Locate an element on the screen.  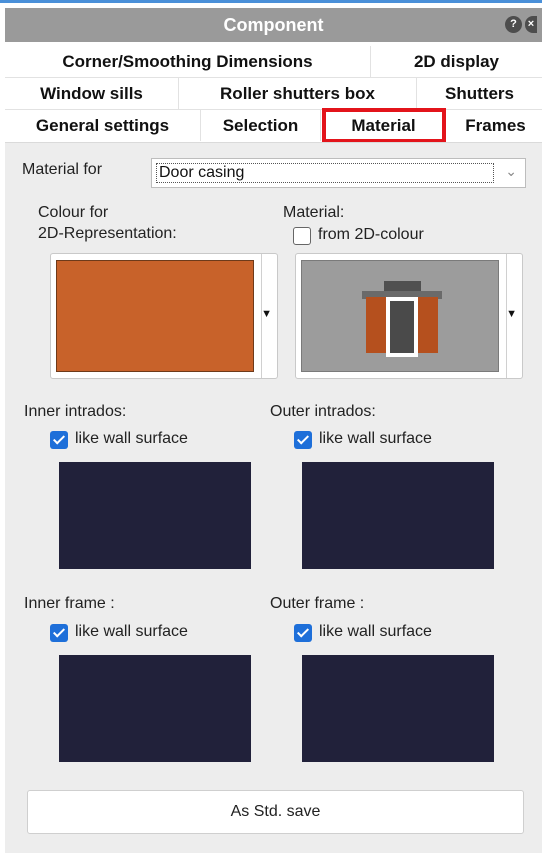
material-picker: ▼ is located at coordinates (409, 316).